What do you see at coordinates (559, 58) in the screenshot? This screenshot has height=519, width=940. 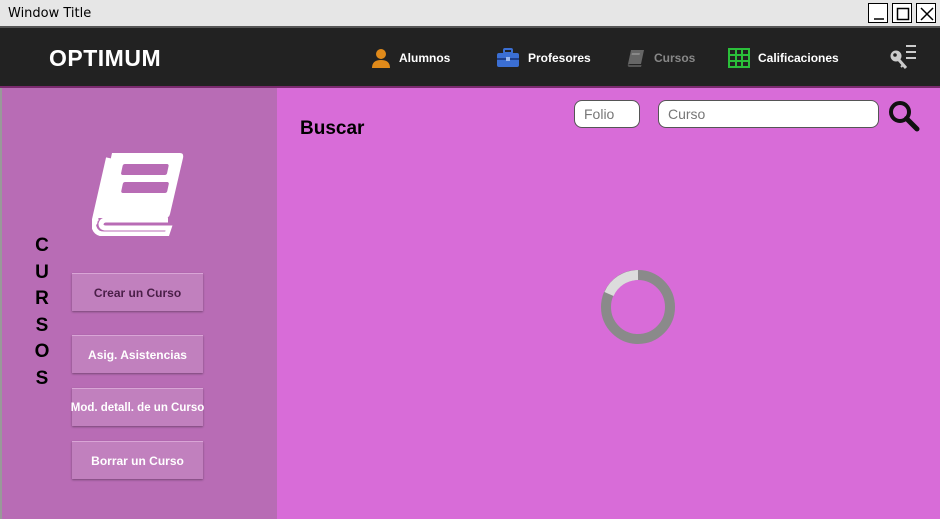 I see `nav-item-label: Profesores` at bounding box center [559, 58].